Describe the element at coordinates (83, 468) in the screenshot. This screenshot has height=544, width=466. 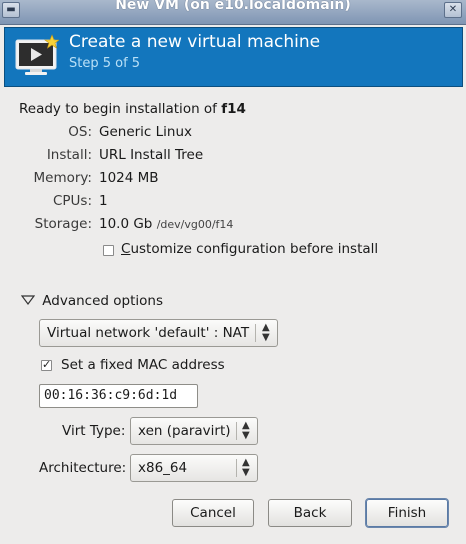
I see `architecture-label: Architecture:` at that location.